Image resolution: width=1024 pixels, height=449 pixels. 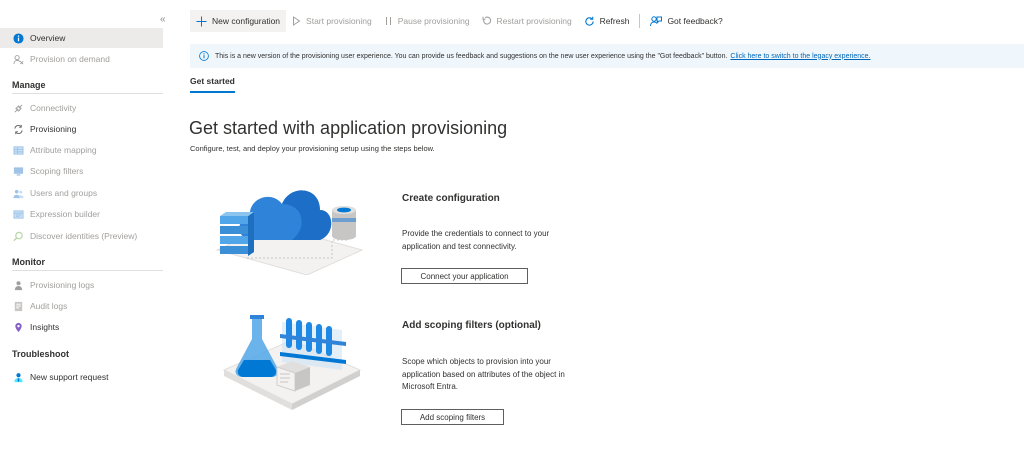 I want to click on sidebar-item-label: Provisioning, so click(x=53, y=129).